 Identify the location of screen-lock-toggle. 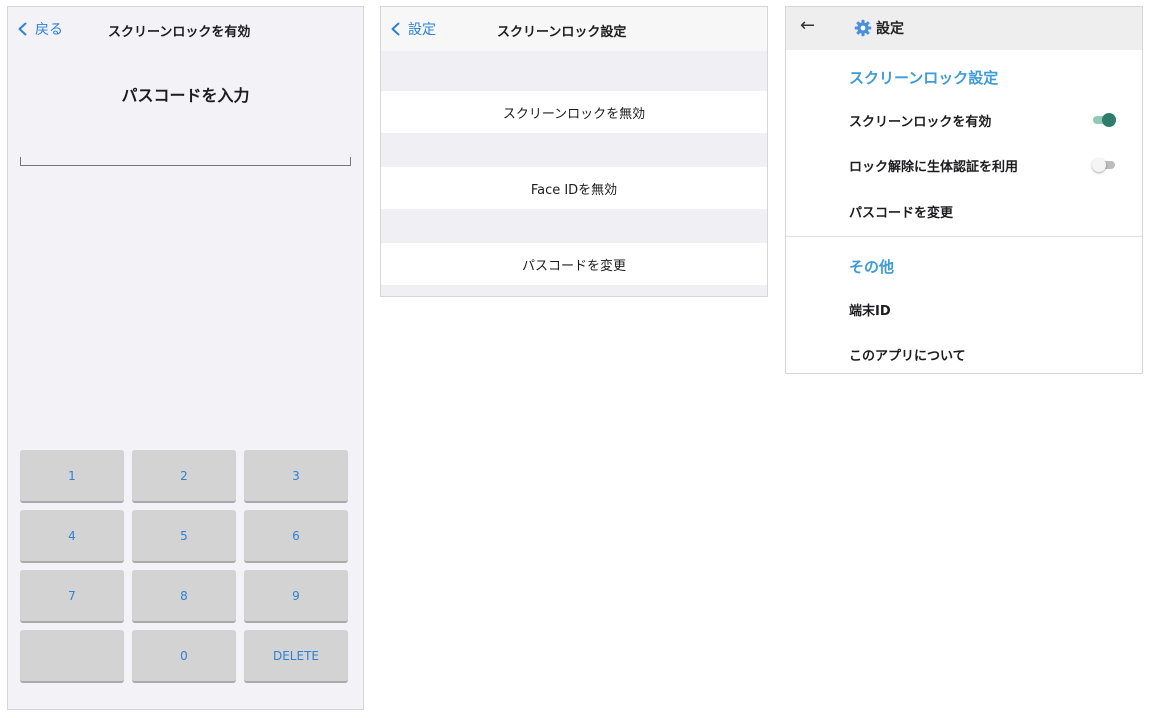
(1104, 120).